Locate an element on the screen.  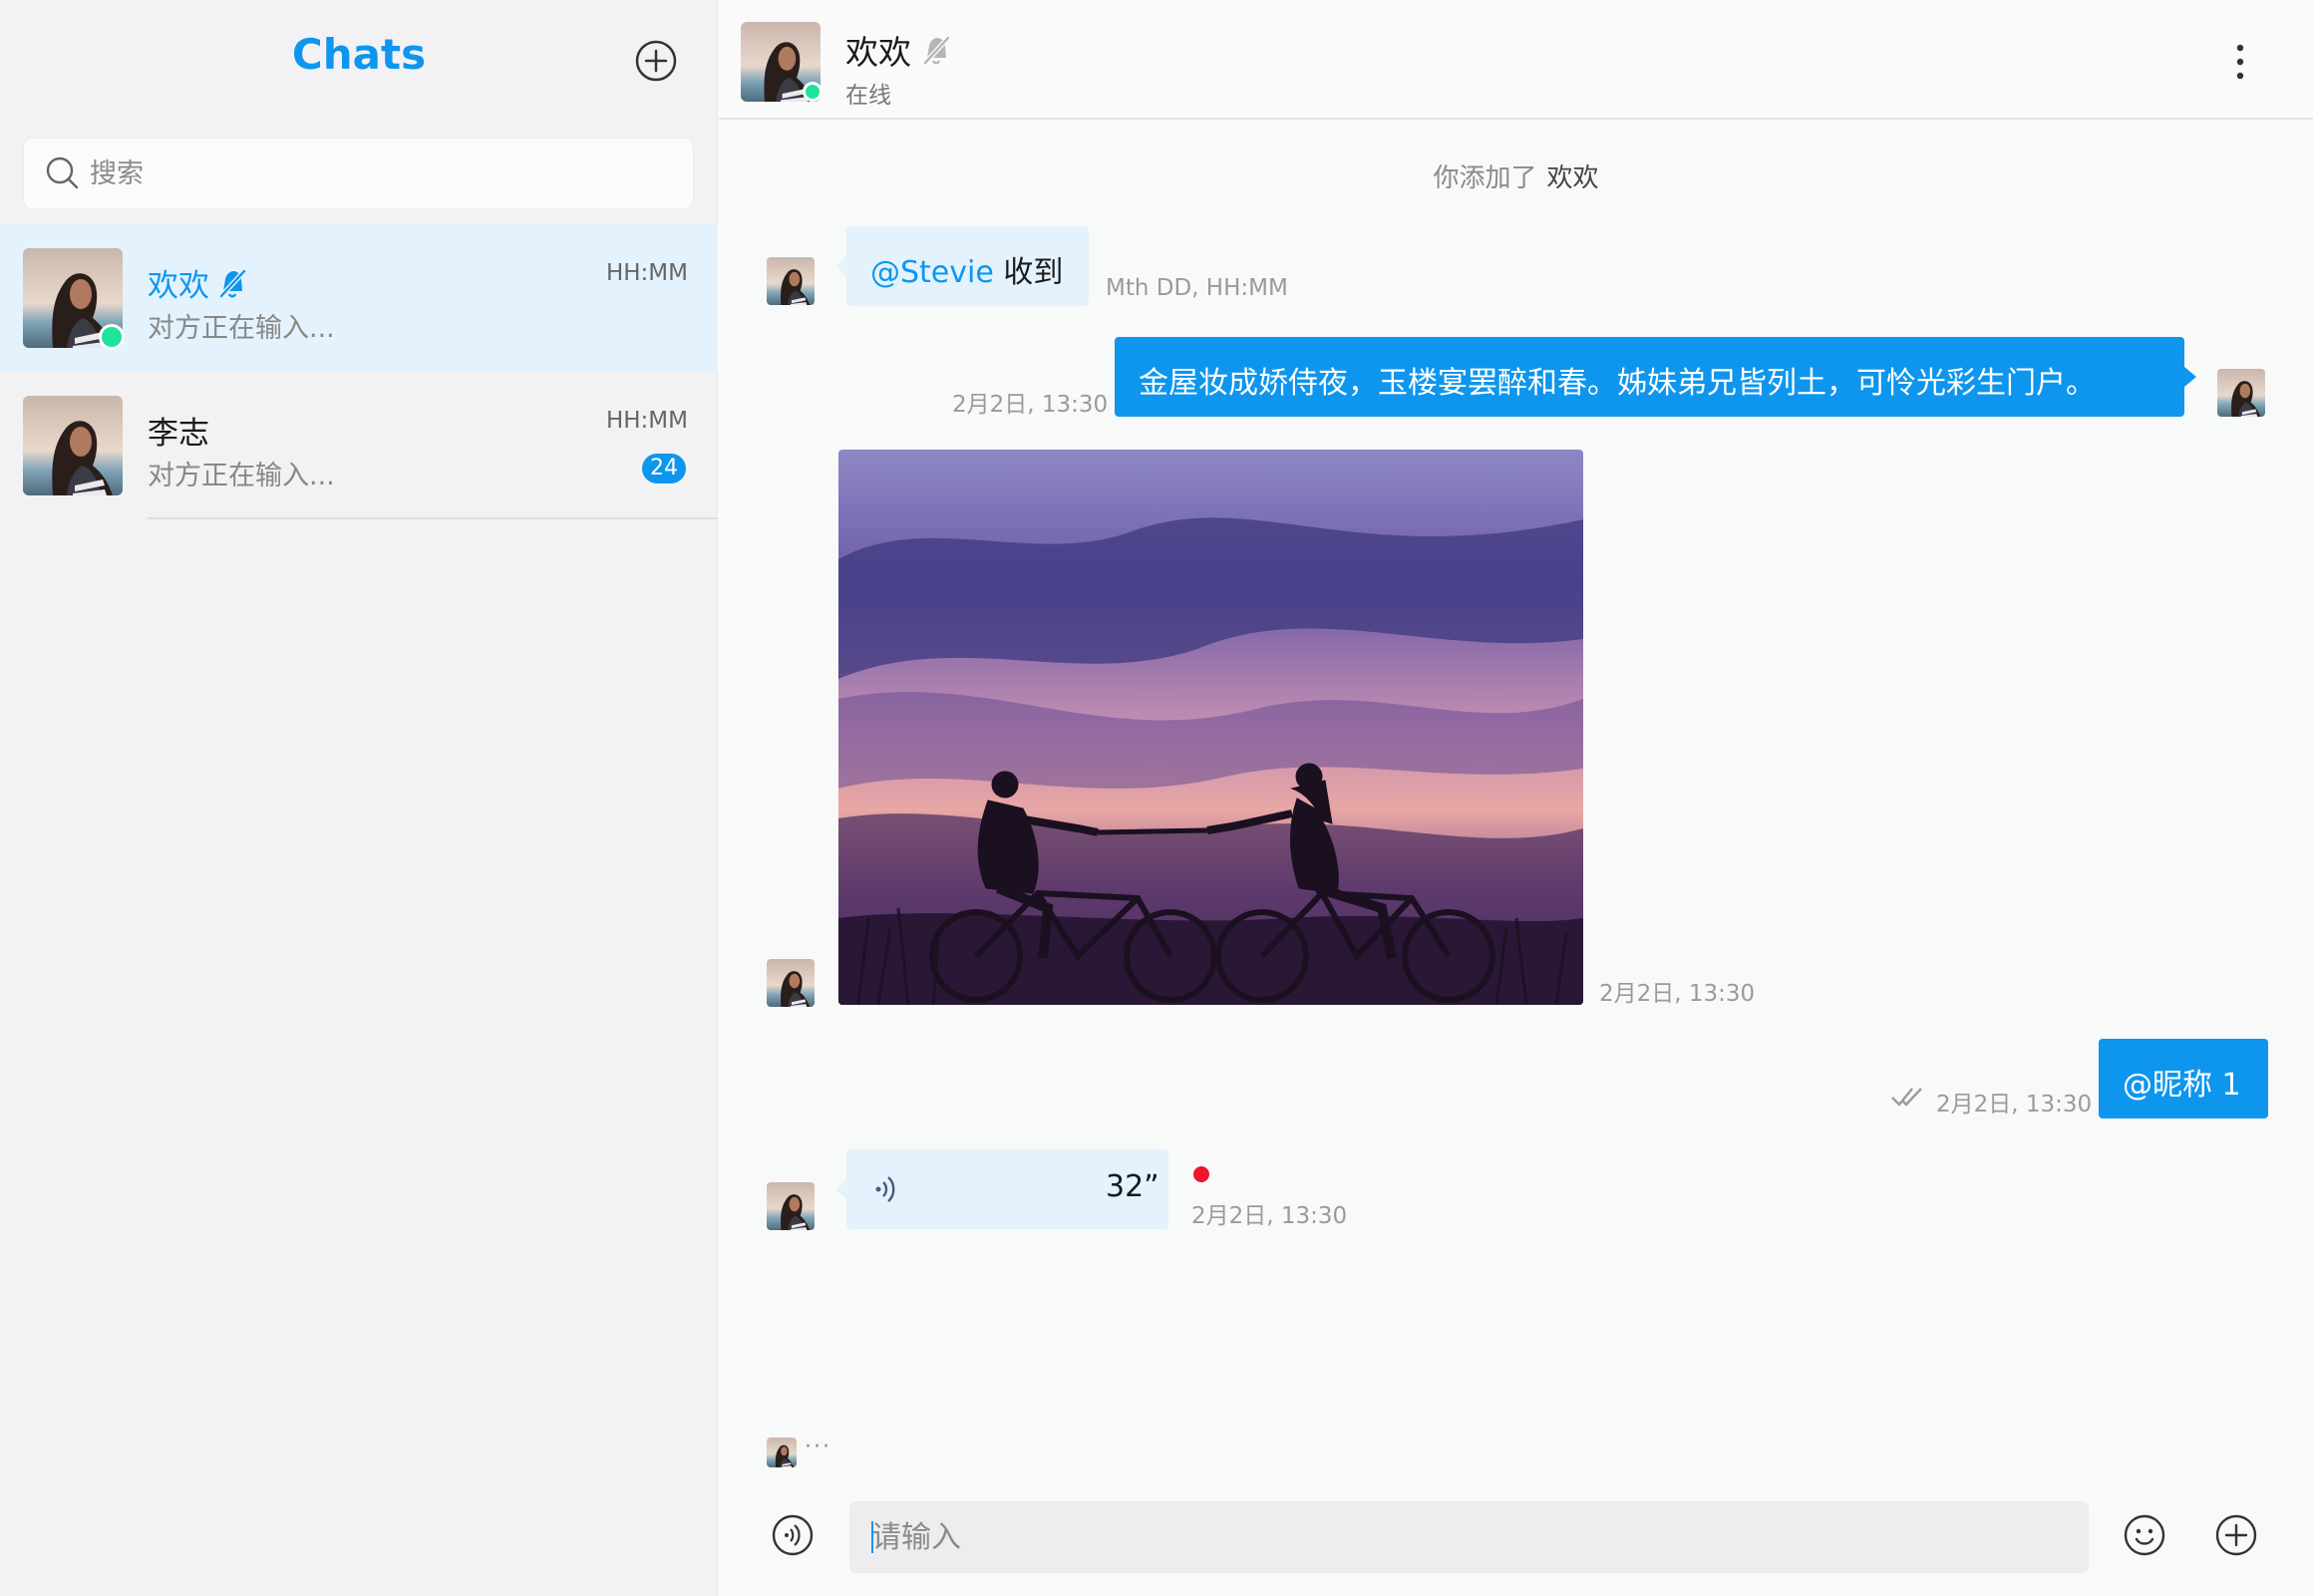
text-caret is located at coordinates (872, 1537).